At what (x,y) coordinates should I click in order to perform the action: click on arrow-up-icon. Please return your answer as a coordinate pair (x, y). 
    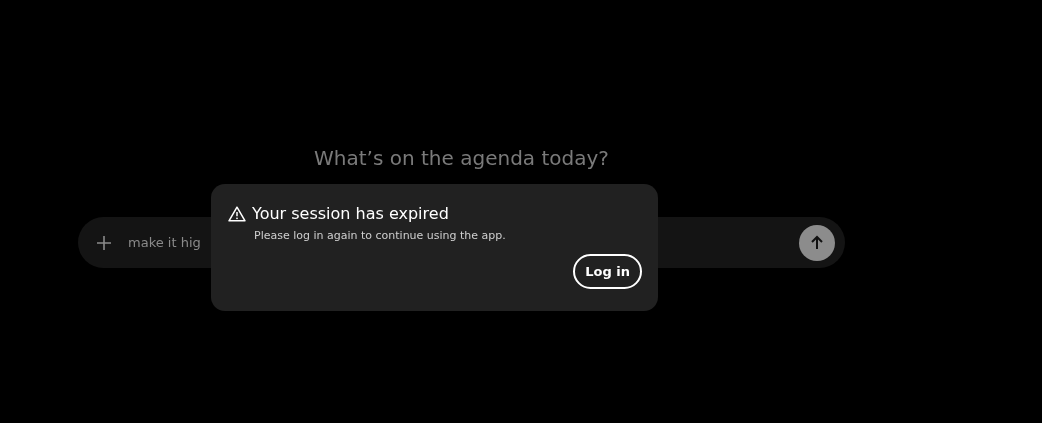
    Looking at the image, I should click on (817, 242).